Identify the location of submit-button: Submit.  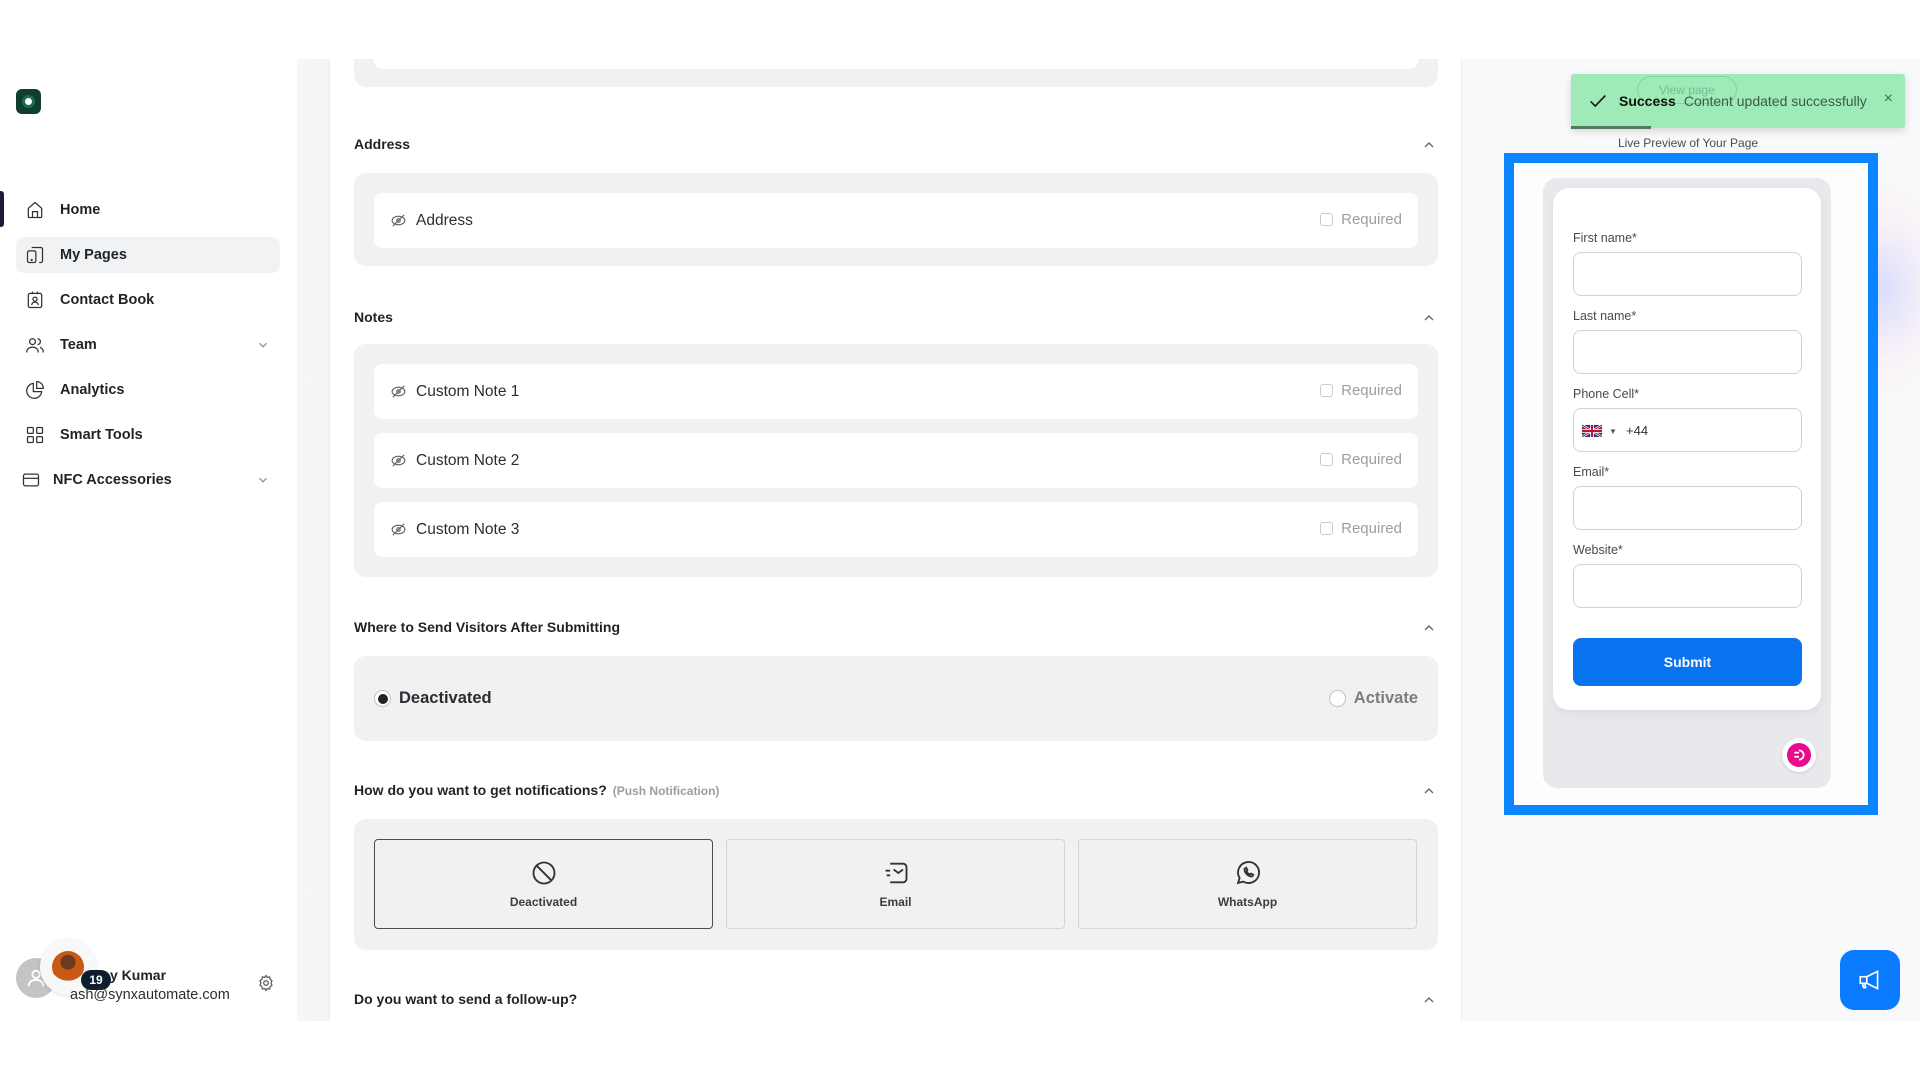
(1687, 662).